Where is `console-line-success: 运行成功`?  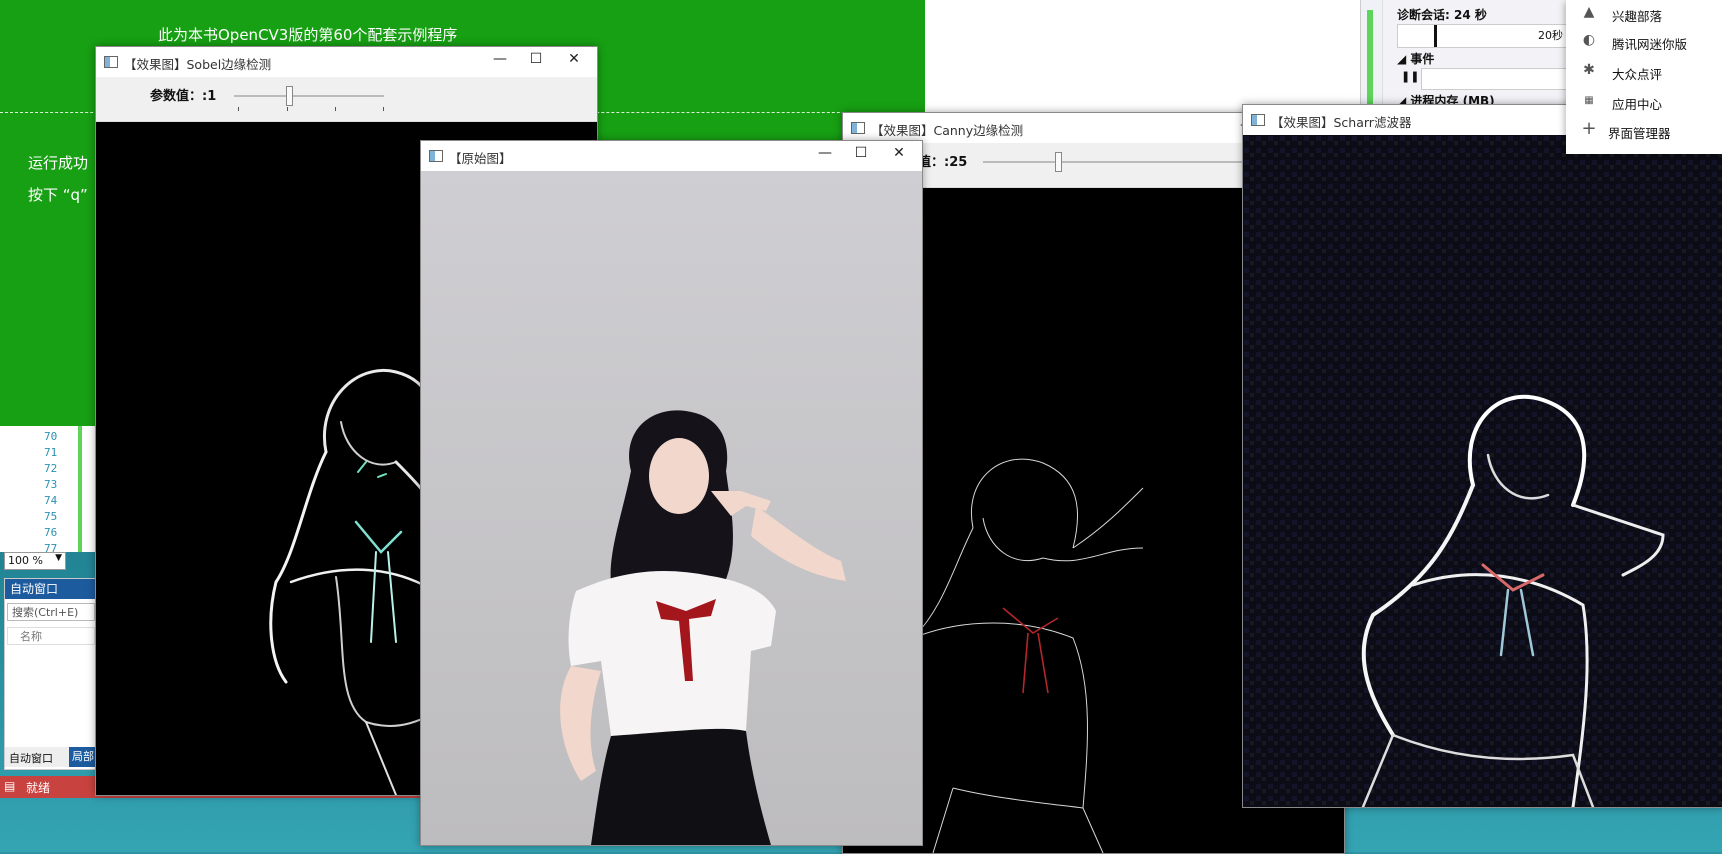 console-line-success: 运行成功 is located at coordinates (58, 163).